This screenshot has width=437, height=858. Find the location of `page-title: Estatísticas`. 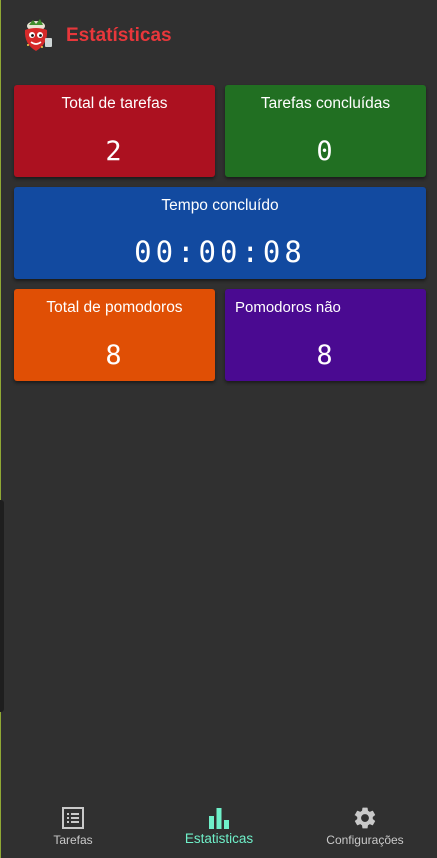

page-title: Estatísticas is located at coordinates (119, 35).